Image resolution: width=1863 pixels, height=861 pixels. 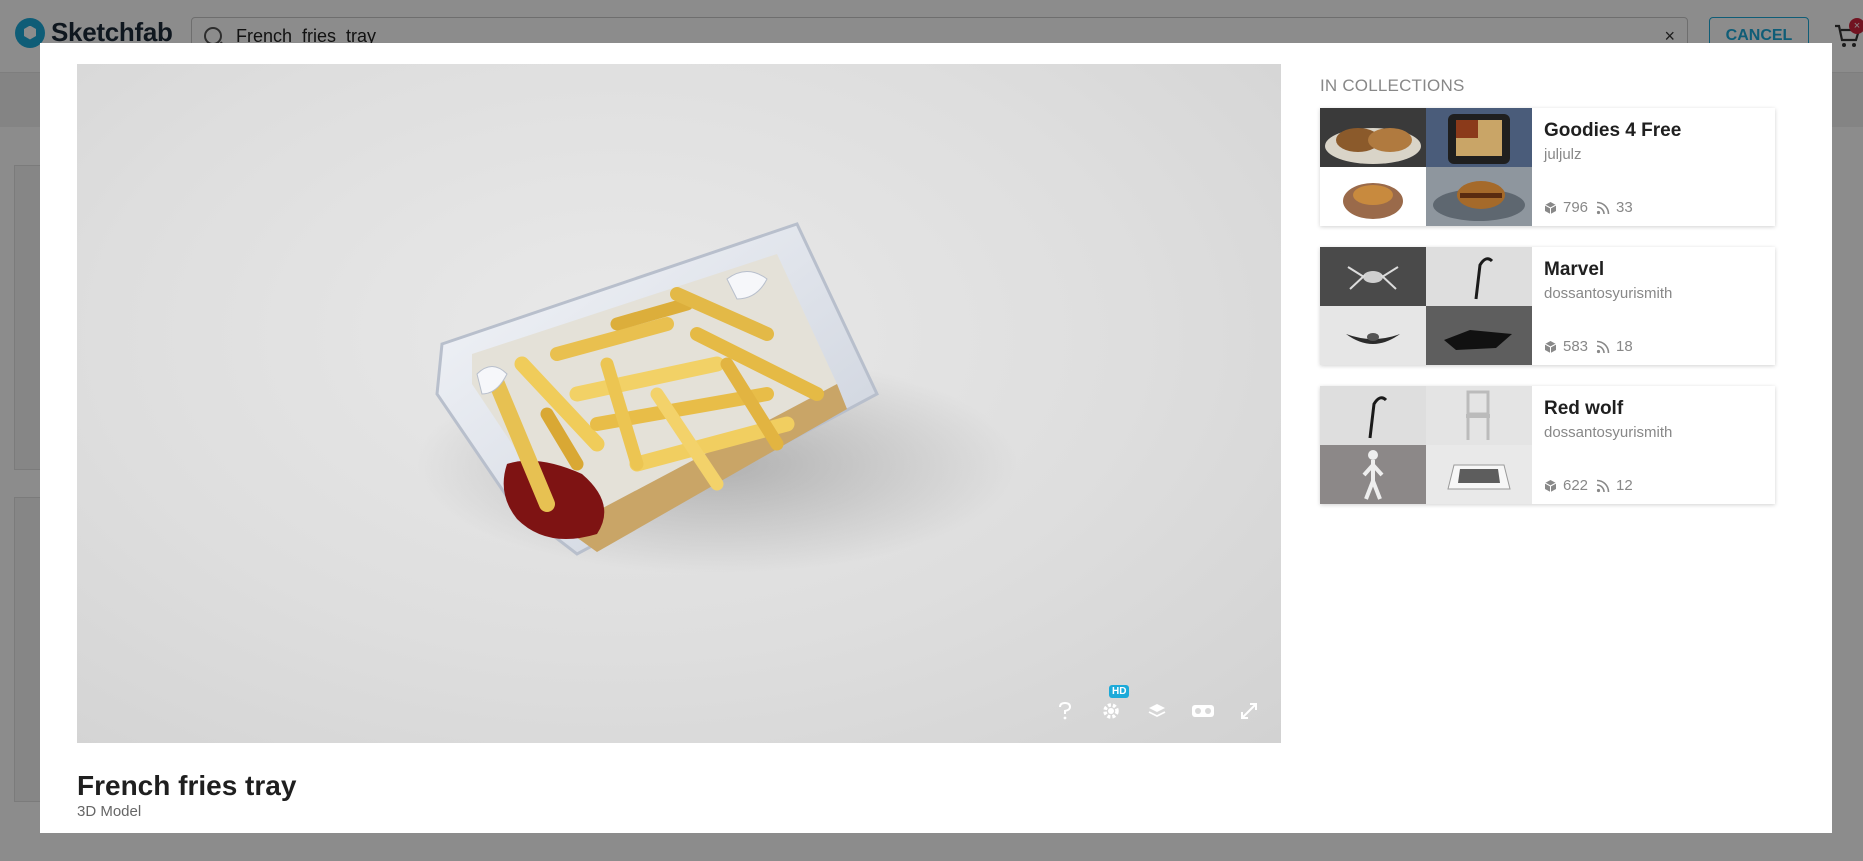 I want to click on followers-count: 18, so click(x=1614, y=346).